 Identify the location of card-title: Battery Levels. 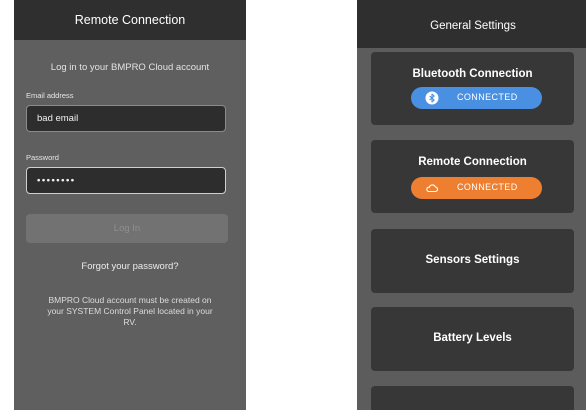
(472, 338).